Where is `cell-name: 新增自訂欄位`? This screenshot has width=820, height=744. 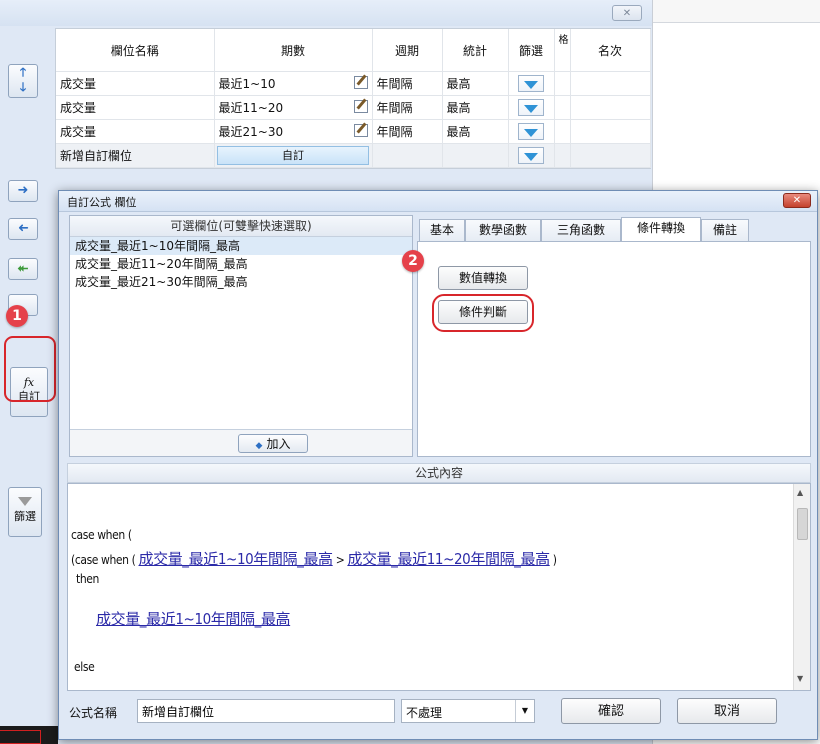
cell-name: 新增自訂欄位 is located at coordinates (135, 155).